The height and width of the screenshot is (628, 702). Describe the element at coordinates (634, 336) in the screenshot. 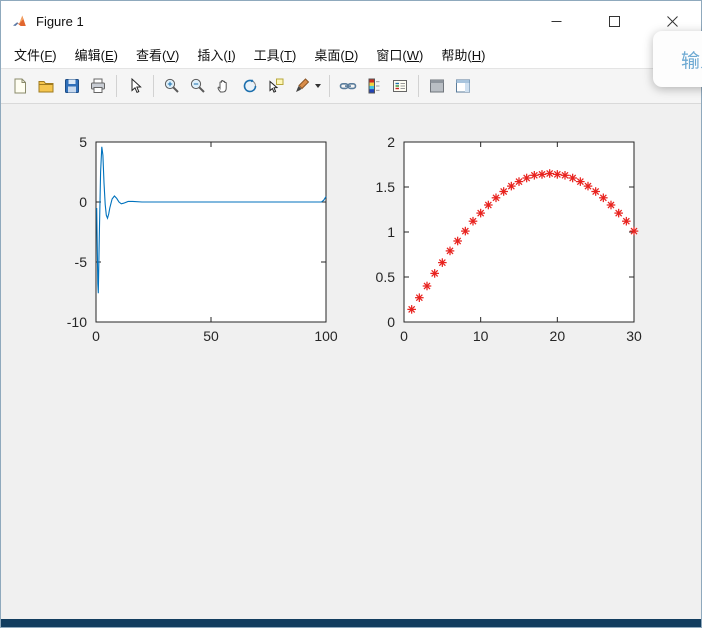

I see `svg-text: 30` at that location.